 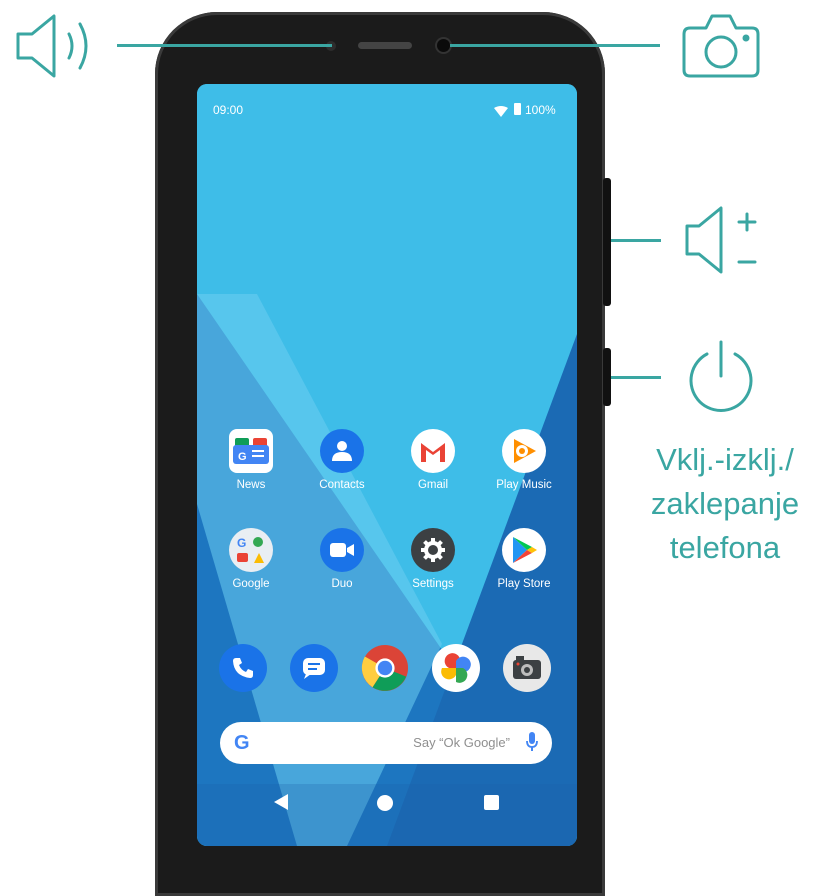 I want to click on speaker-icon, so click(x=57, y=48).